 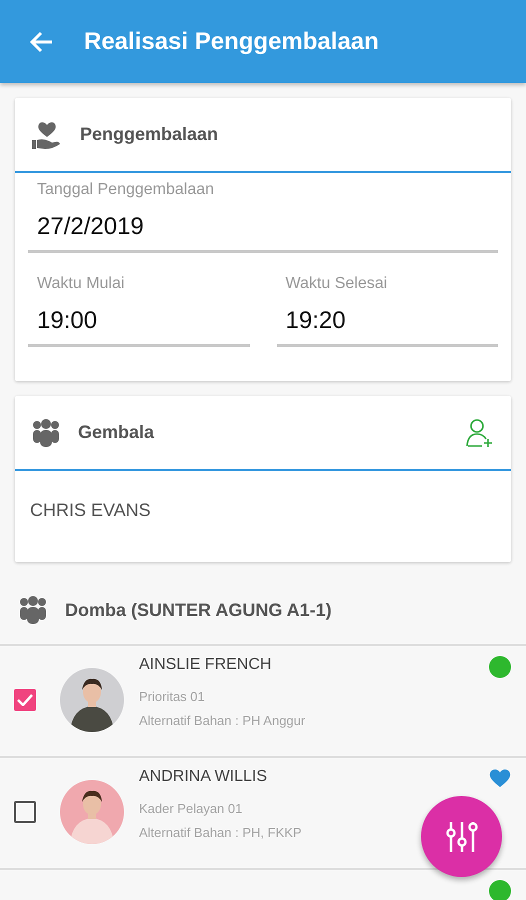 I want to click on field-label: Waktu Selesai, so click(x=336, y=284).